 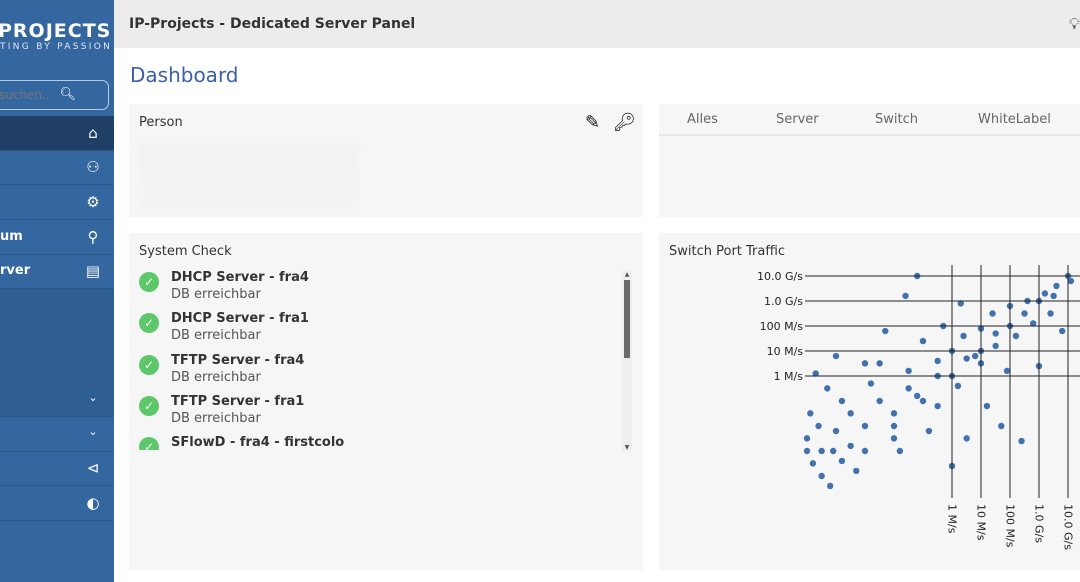 I want to click on check-name: DHCP Server - fra4, so click(x=240, y=277).